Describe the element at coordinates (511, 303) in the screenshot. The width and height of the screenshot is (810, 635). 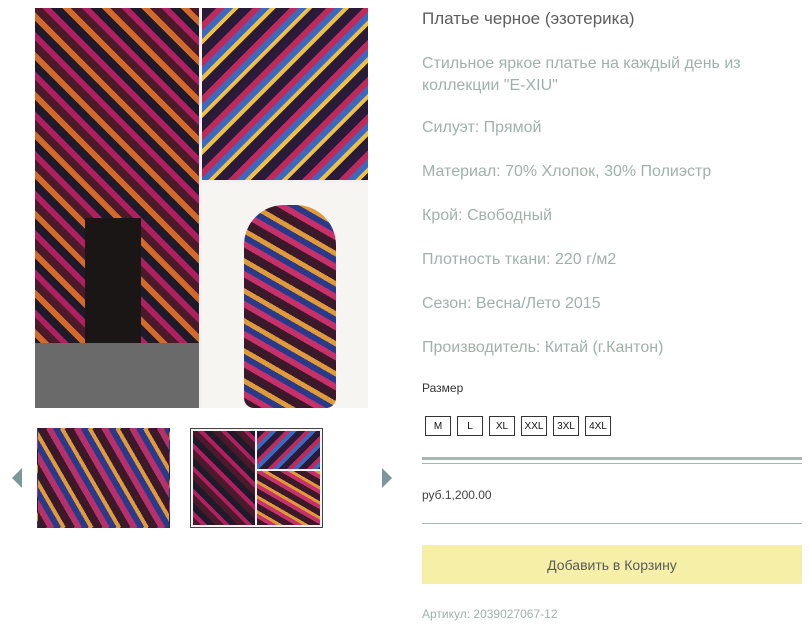
I see `spec-season: Сезон: Весна/Лето 2015` at that location.